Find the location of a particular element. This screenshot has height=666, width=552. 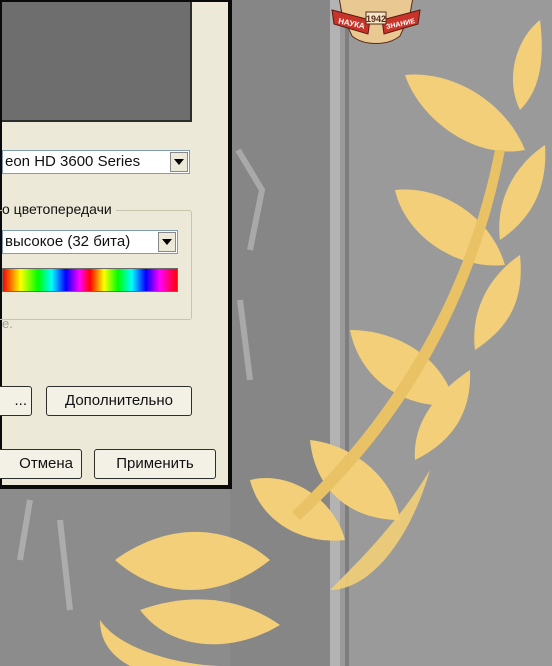

color-quality-value: высокое (32 бита) is located at coordinates (68, 241).